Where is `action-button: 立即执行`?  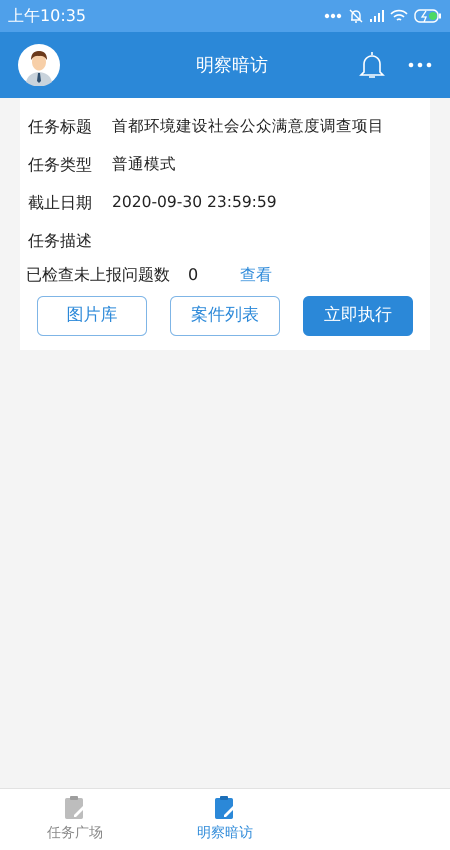 action-button: 立即执行 is located at coordinates (358, 316).